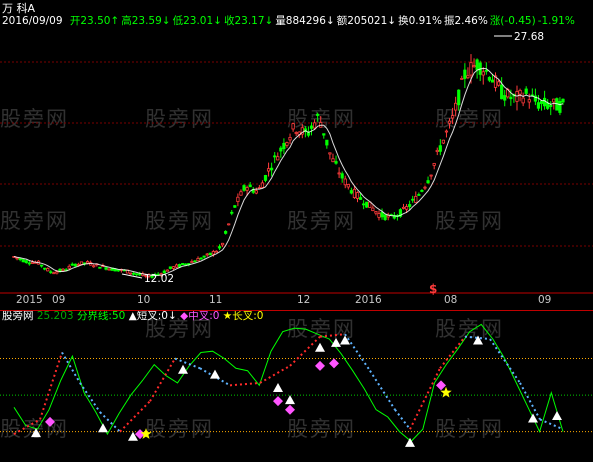 Image resolution: width=593 pixels, height=462 pixels. What do you see at coordinates (433, 289) in the screenshot?
I see `event-marker: $` at bounding box center [433, 289].